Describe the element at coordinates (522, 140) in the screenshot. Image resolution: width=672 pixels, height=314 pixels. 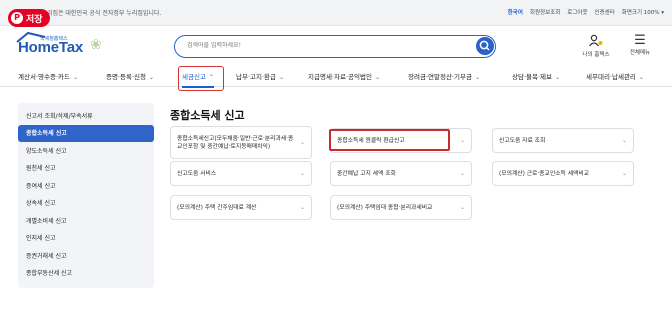
I see `card-label: 신고도움 자료 조회` at that location.